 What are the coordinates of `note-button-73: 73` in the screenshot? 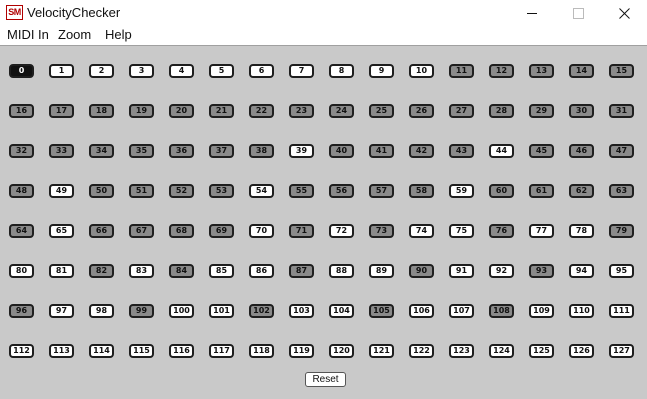 It's located at (381, 231).